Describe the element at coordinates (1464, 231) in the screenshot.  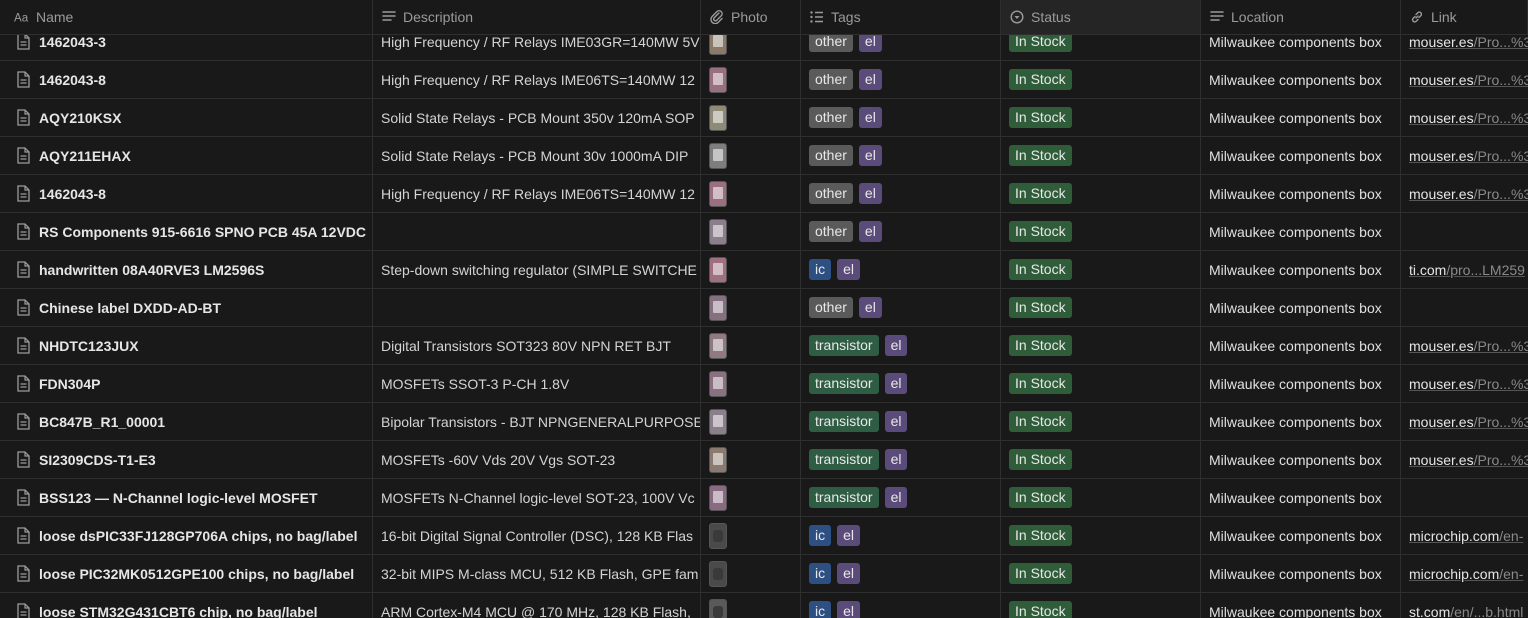
I see `link-cell` at that location.